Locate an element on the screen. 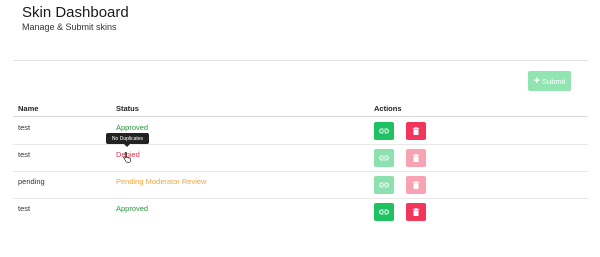  column-header-name: Name is located at coordinates (28, 108).